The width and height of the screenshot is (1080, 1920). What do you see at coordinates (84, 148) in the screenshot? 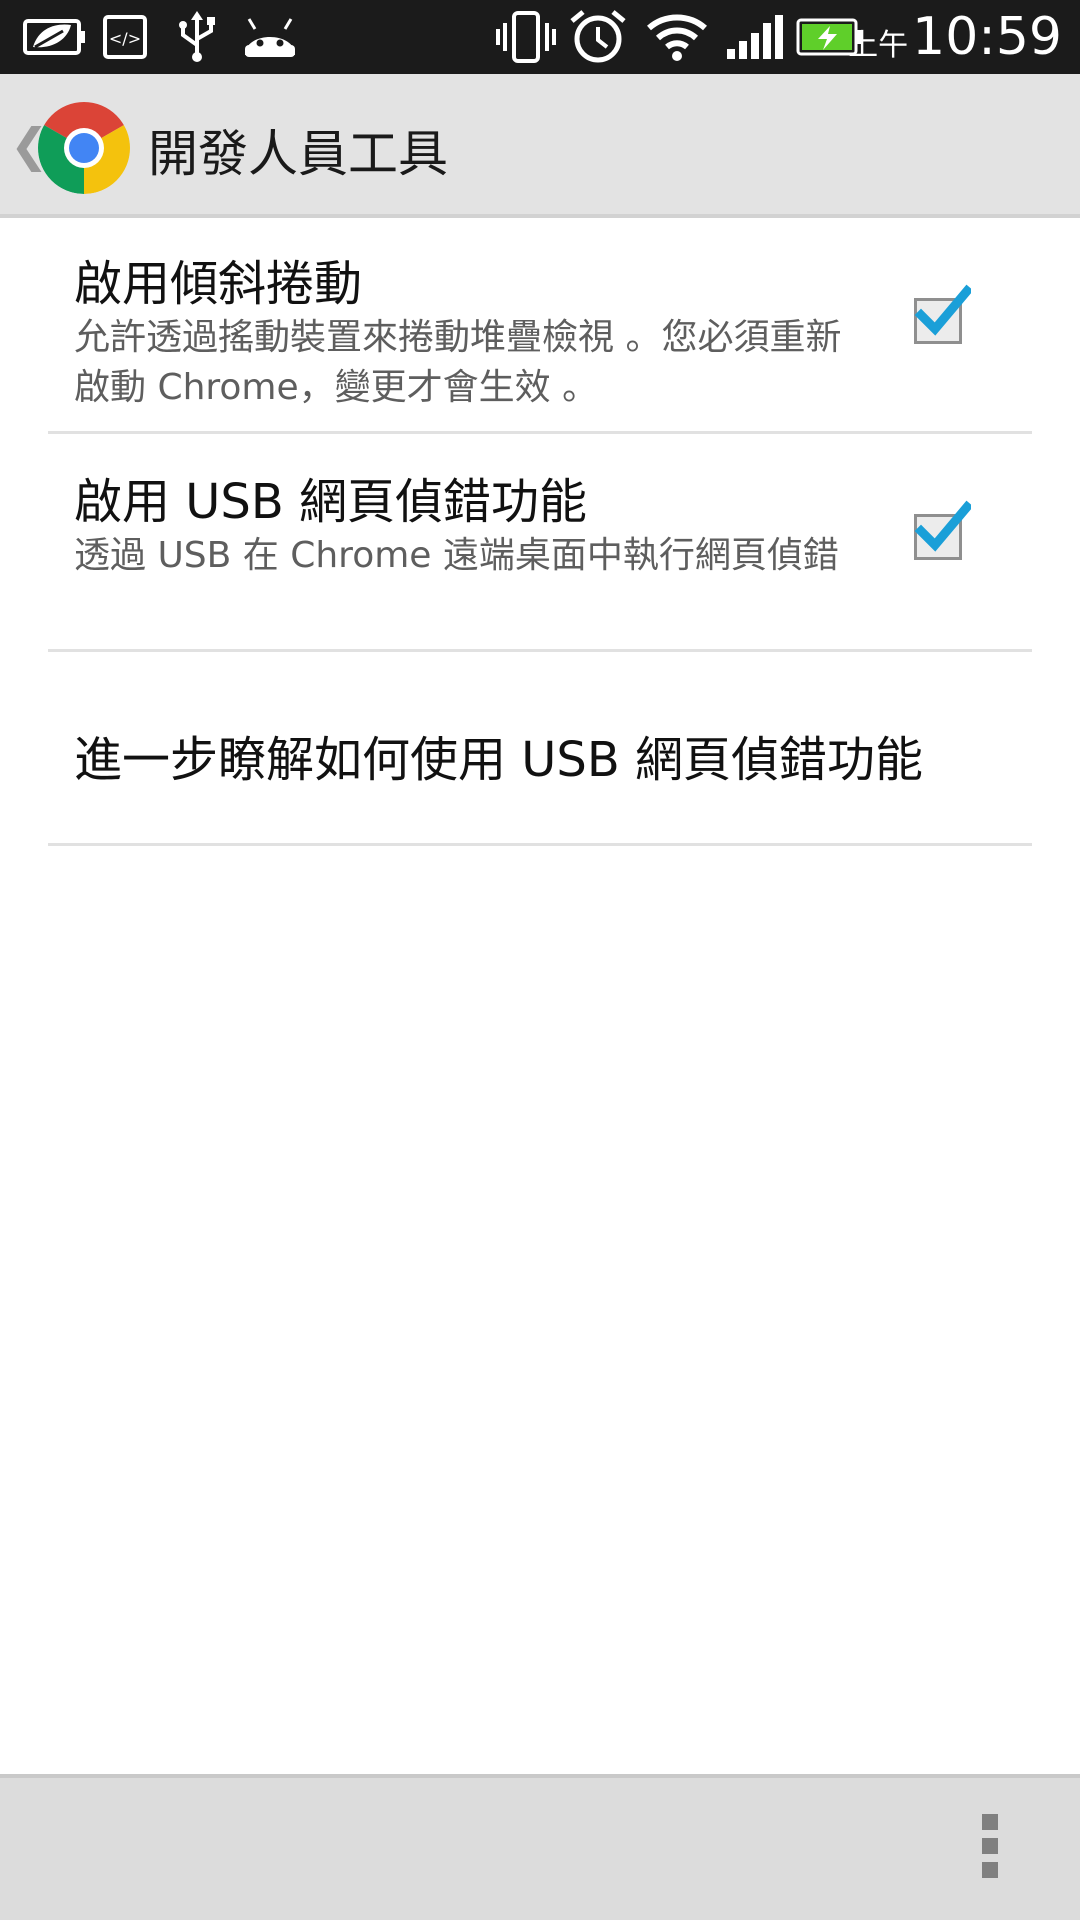
I see `chrome-logo-icon` at bounding box center [84, 148].